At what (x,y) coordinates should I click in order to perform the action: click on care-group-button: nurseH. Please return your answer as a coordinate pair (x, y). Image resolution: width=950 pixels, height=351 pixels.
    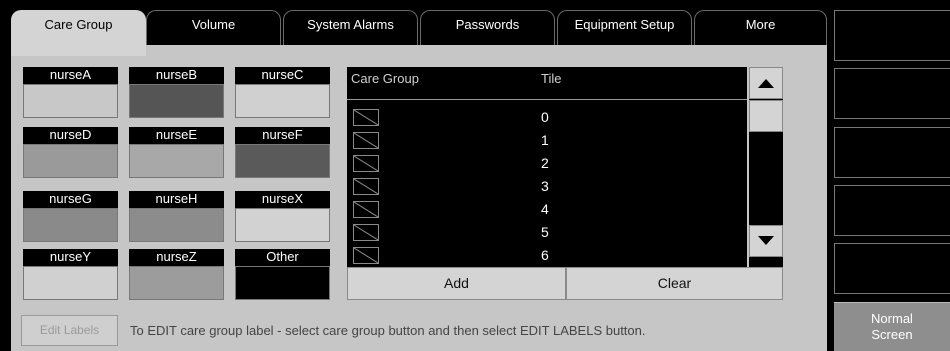
    Looking at the image, I should click on (176, 216).